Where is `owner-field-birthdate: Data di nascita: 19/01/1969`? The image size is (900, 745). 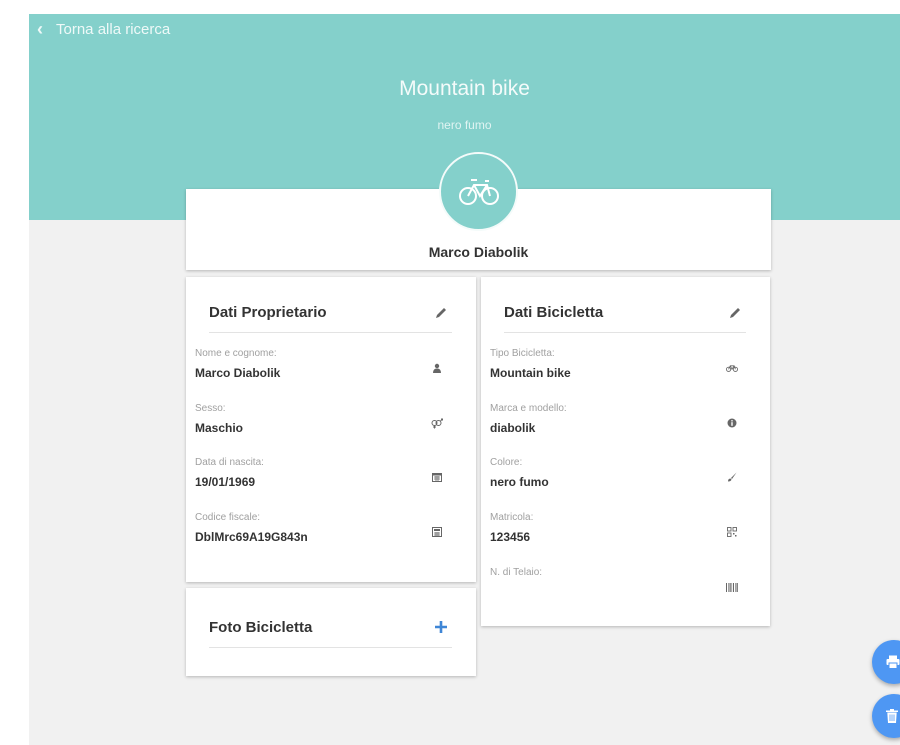 owner-field-birthdate: Data di nascita: 19/01/1969 is located at coordinates (324, 473).